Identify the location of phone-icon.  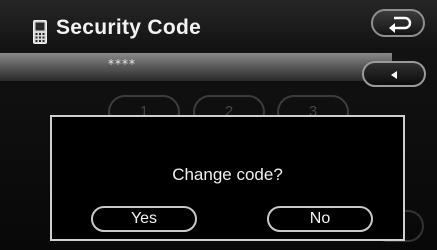
(40, 32).